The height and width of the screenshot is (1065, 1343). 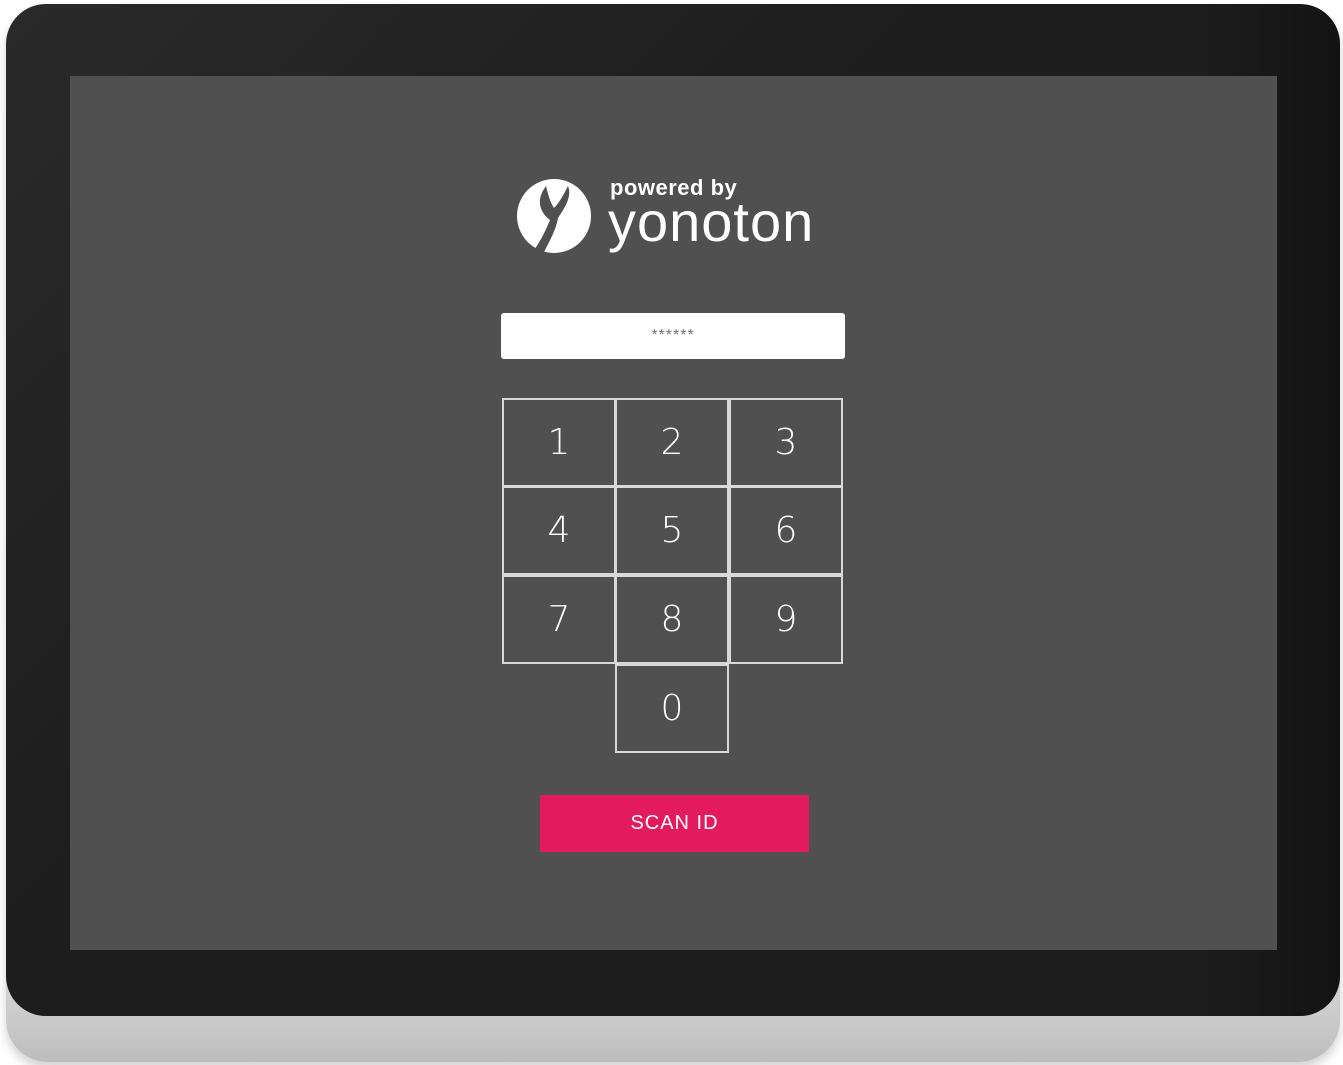 What do you see at coordinates (559, 530) in the screenshot?
I see `keypad-key-4: 4` at bounding box center [559, 530].